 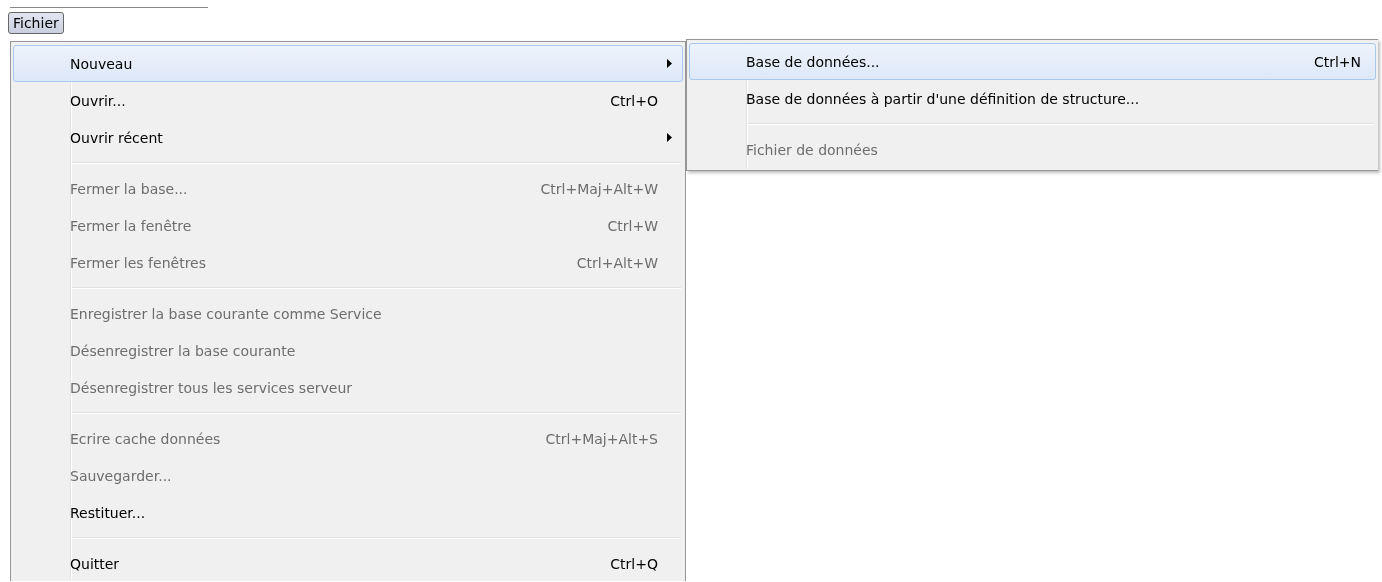 What do you see at coordinates (348, 100) in the screenshot?
I see `menu-item: Ouvrir... Ctrl+O` at bounding box center [348, 100].